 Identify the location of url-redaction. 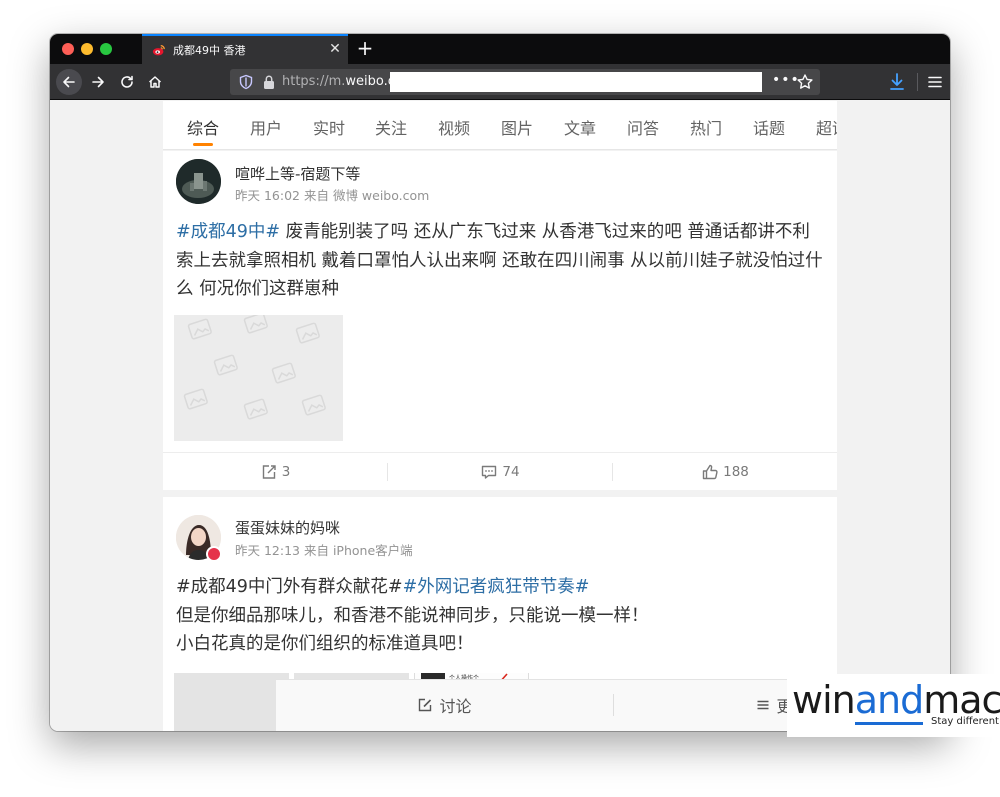
(576, 82).